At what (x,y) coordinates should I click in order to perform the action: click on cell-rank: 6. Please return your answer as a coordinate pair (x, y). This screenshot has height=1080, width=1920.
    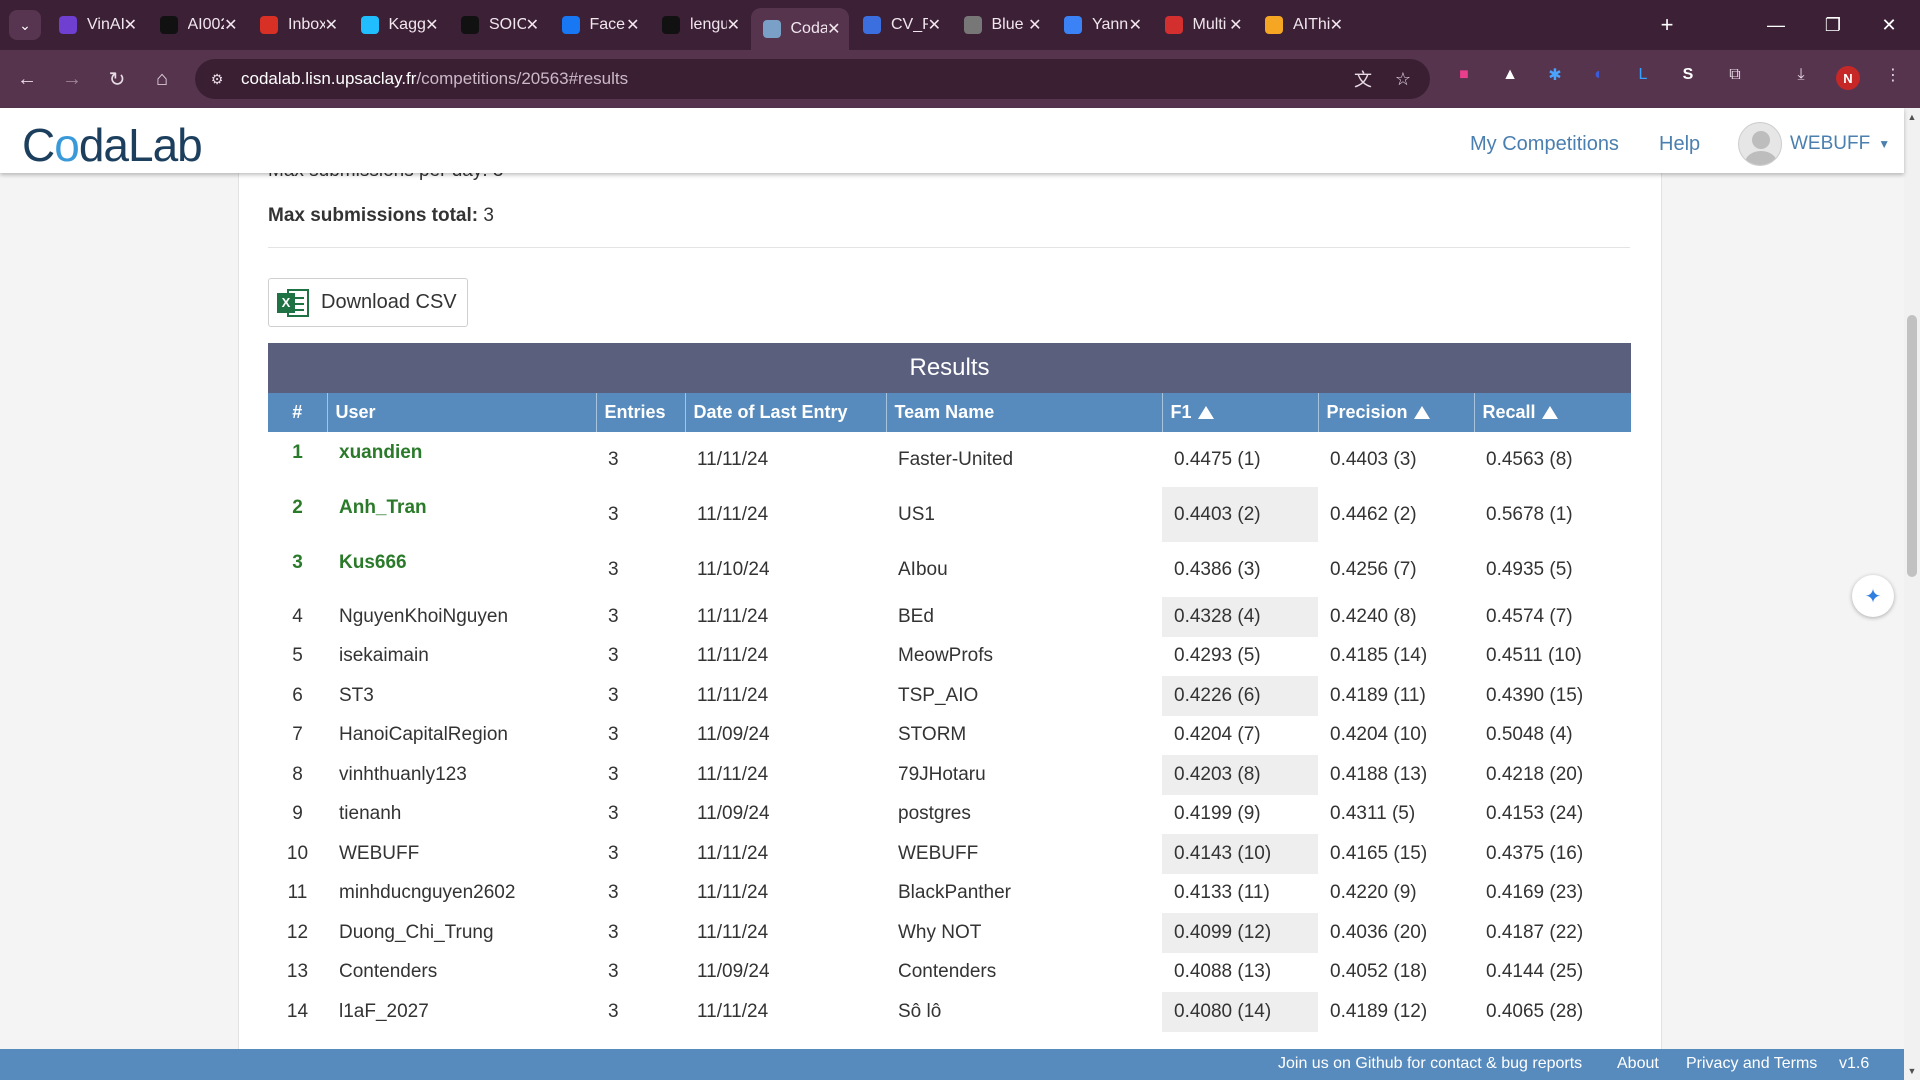
    Looking at the image, I should click on (297, 695).